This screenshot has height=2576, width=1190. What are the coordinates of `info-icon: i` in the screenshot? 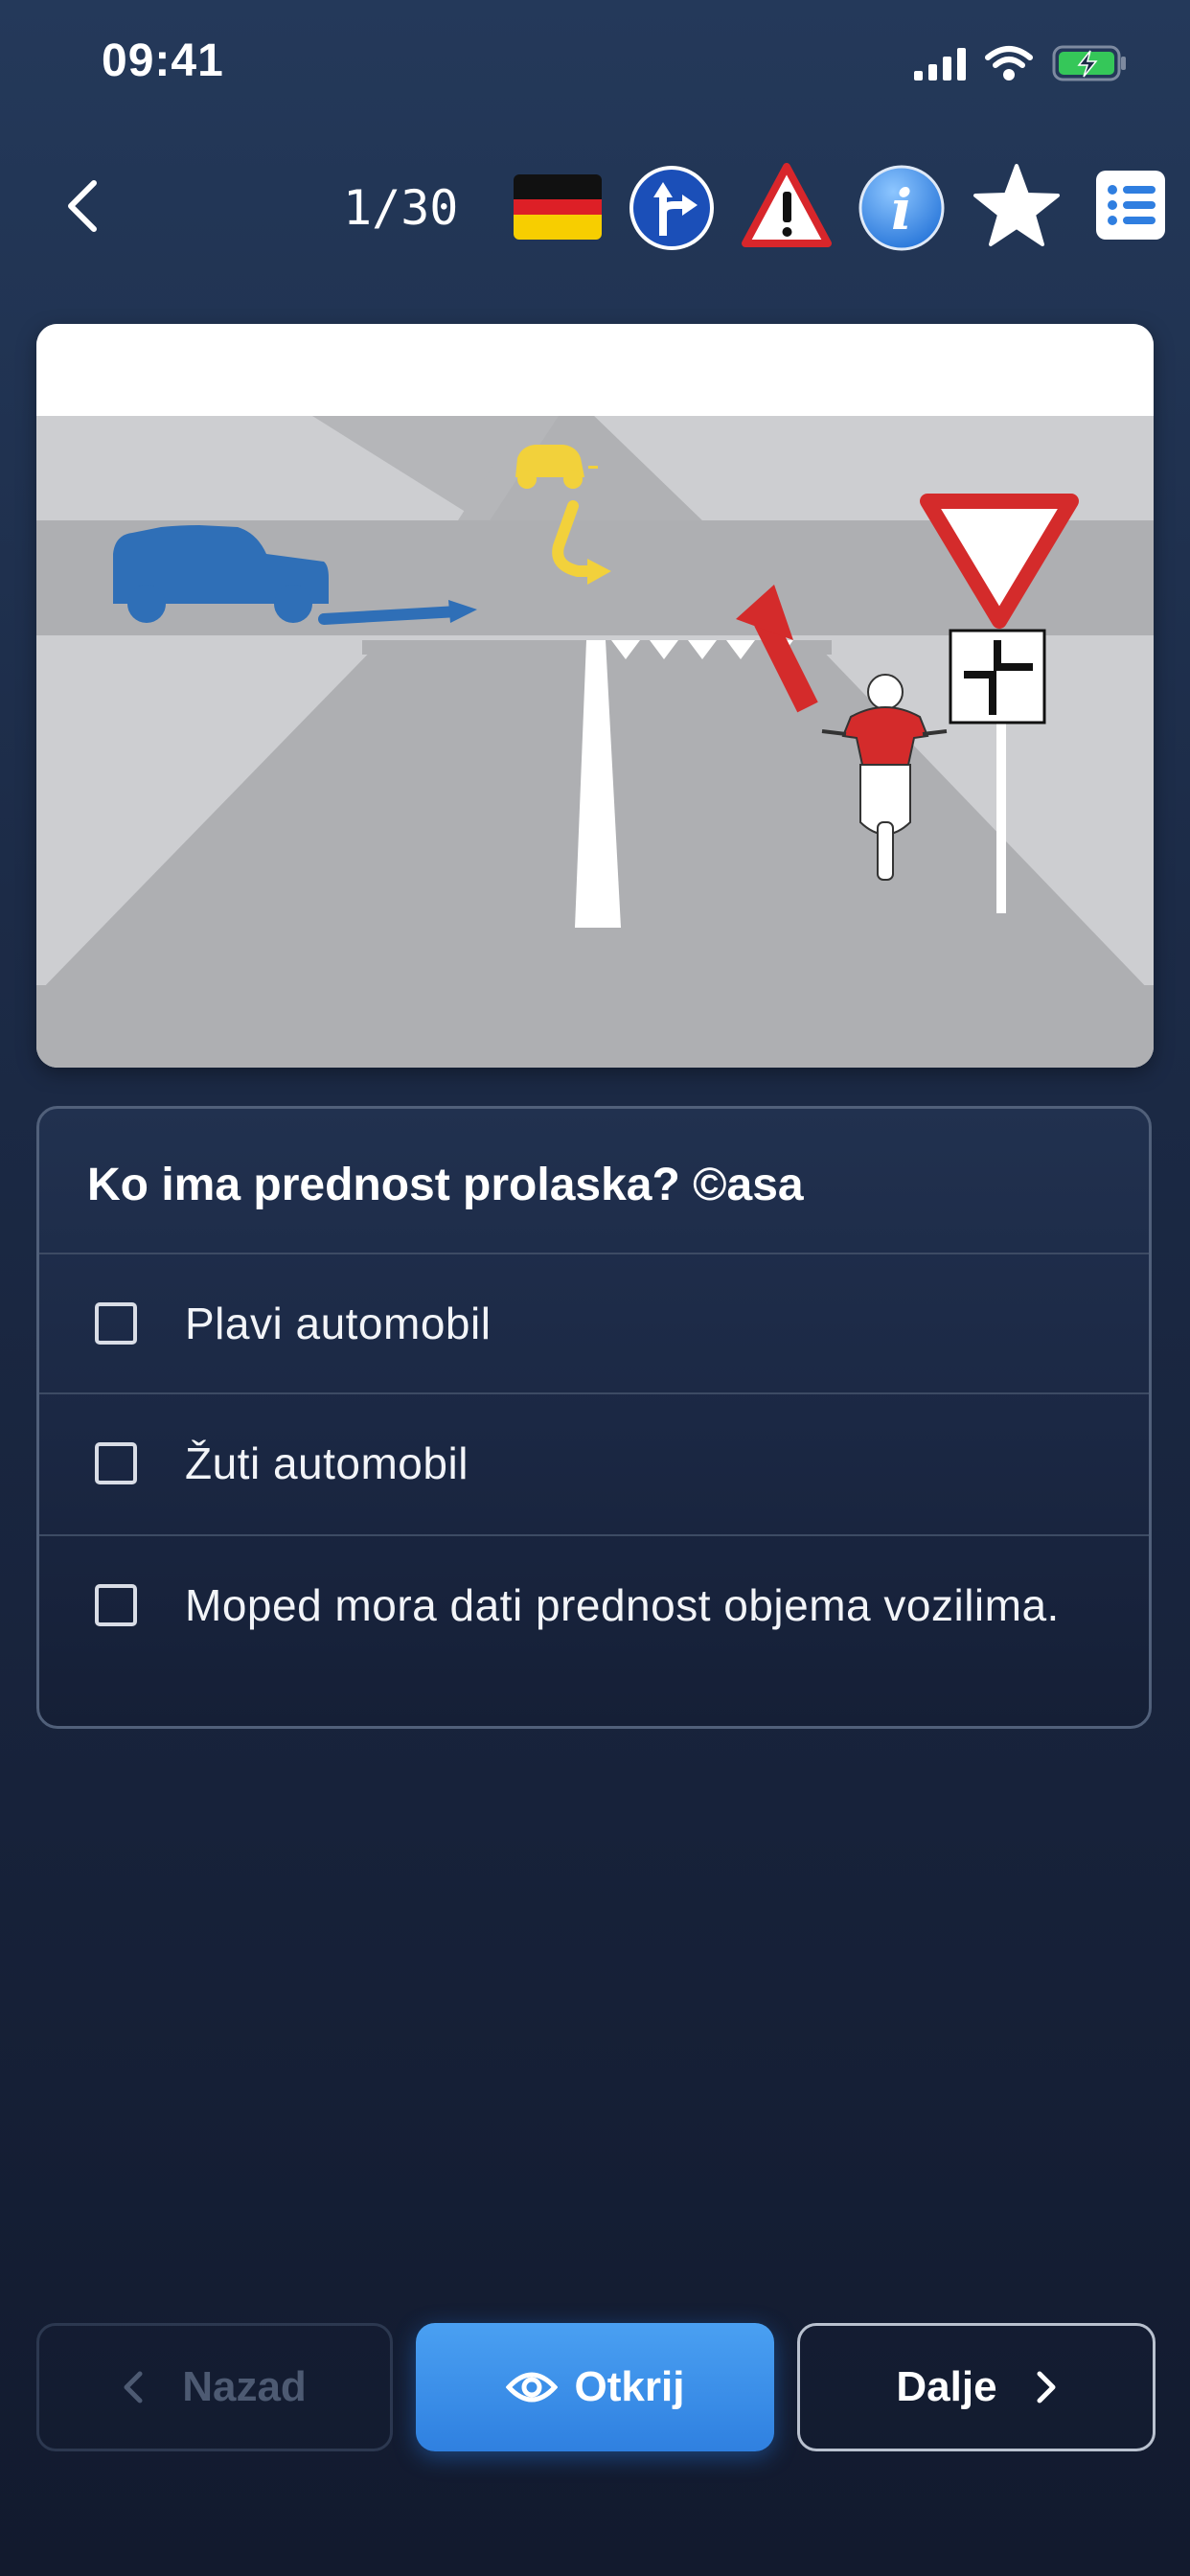 It's located at (902, 208).